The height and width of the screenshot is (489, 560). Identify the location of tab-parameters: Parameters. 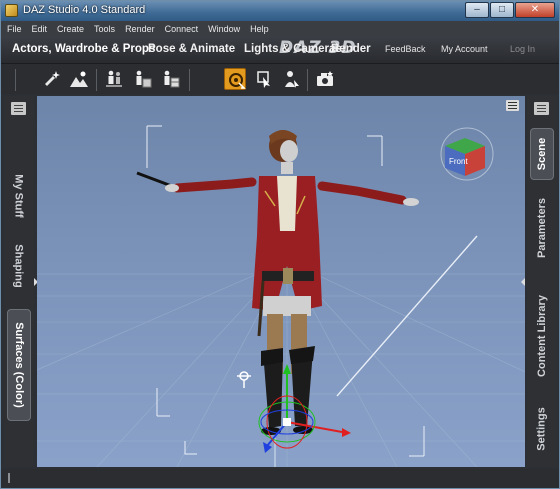
(542, 228).